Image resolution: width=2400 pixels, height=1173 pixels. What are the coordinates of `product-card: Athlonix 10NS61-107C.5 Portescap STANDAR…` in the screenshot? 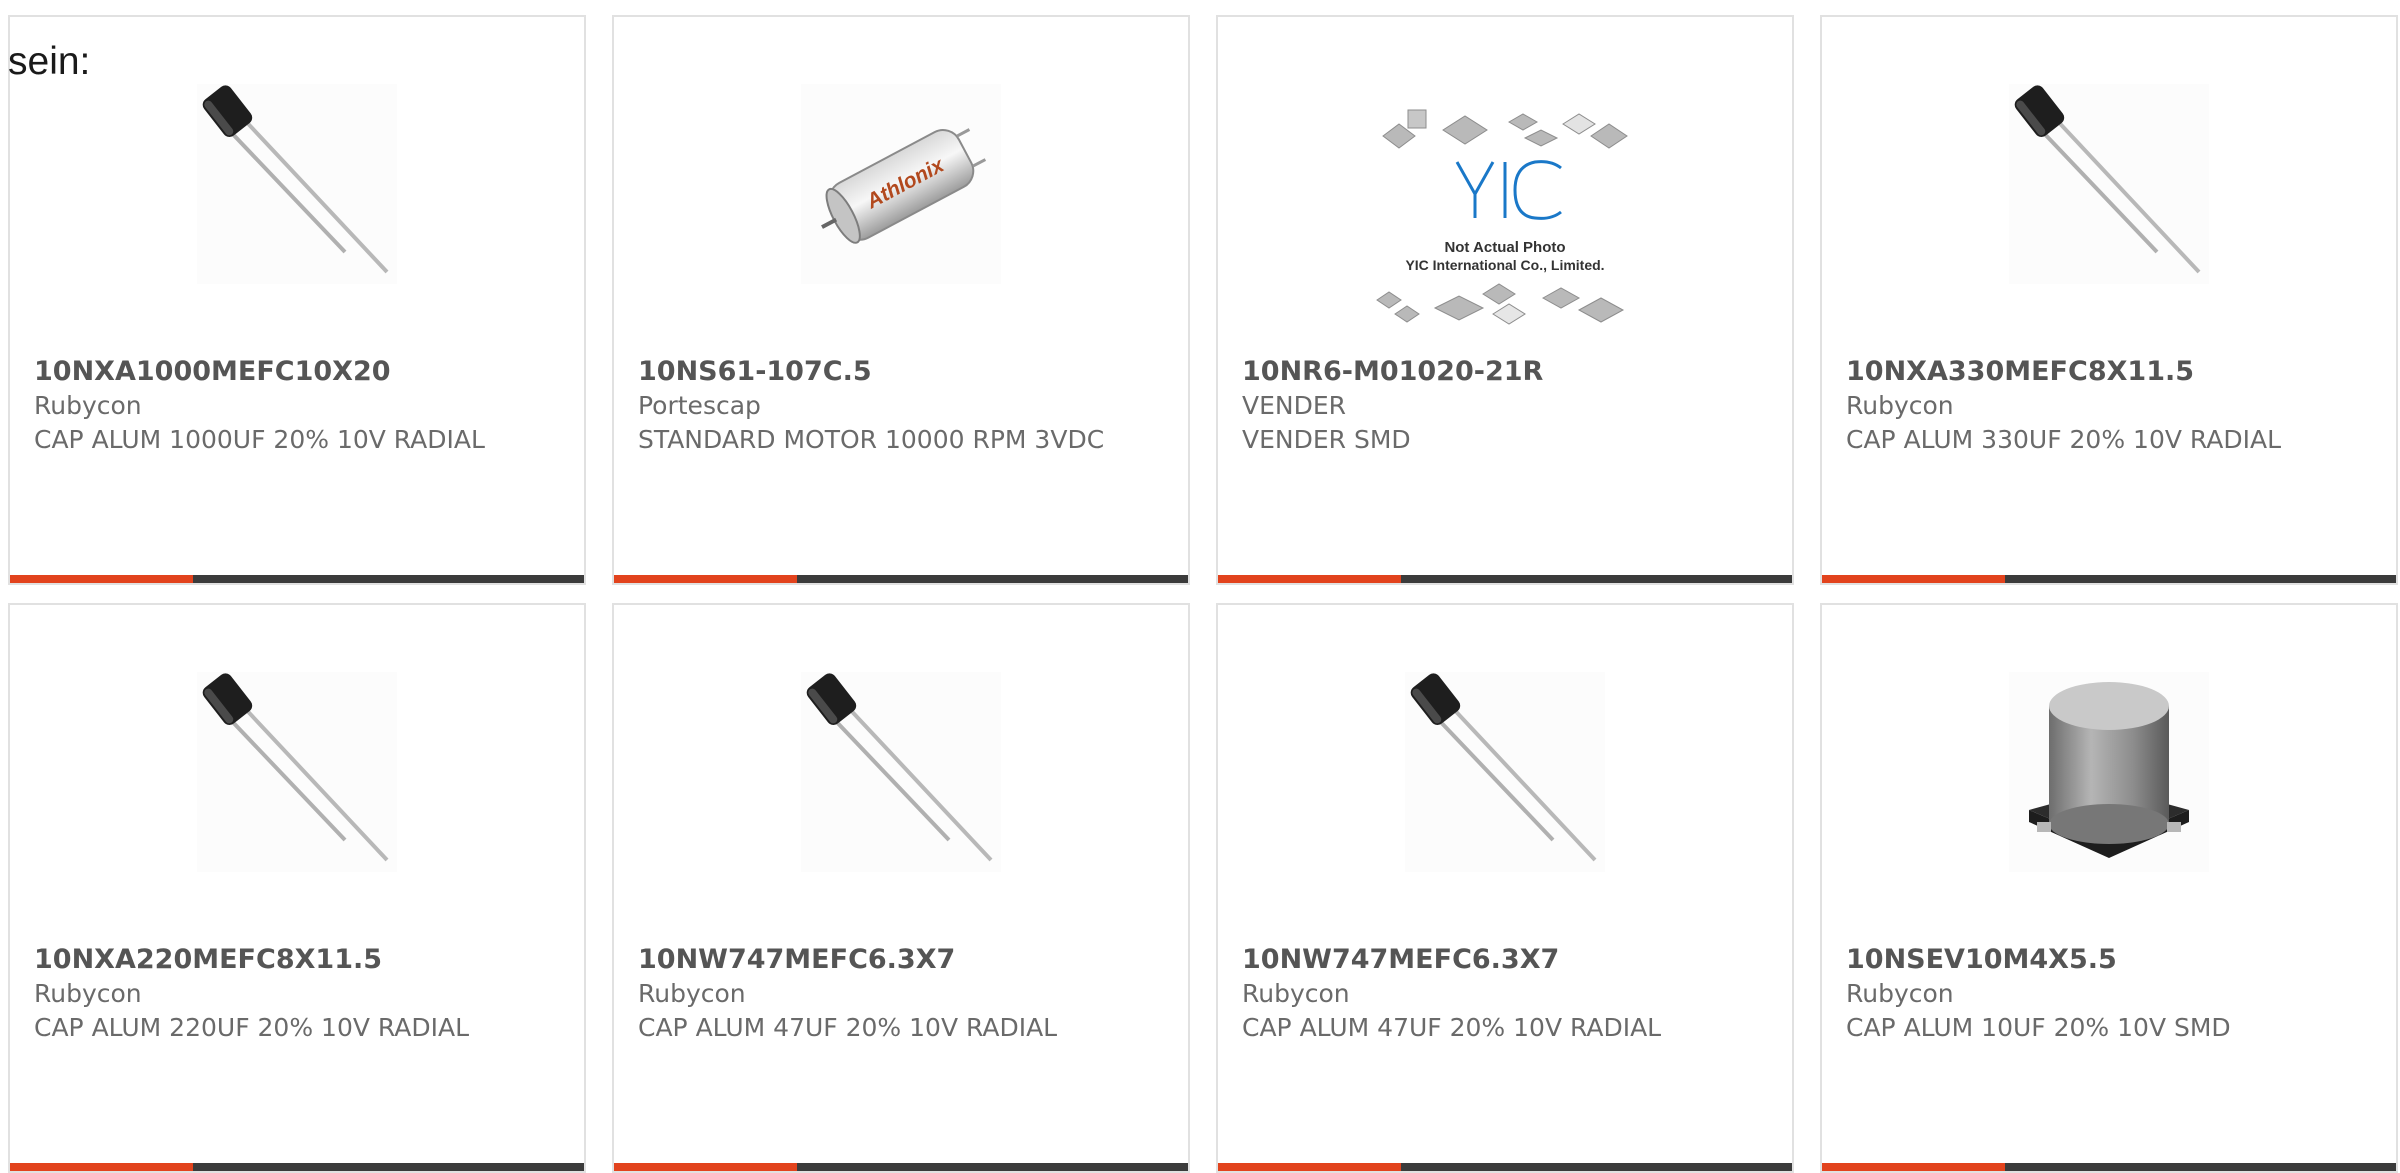 It's located at (901, 300).